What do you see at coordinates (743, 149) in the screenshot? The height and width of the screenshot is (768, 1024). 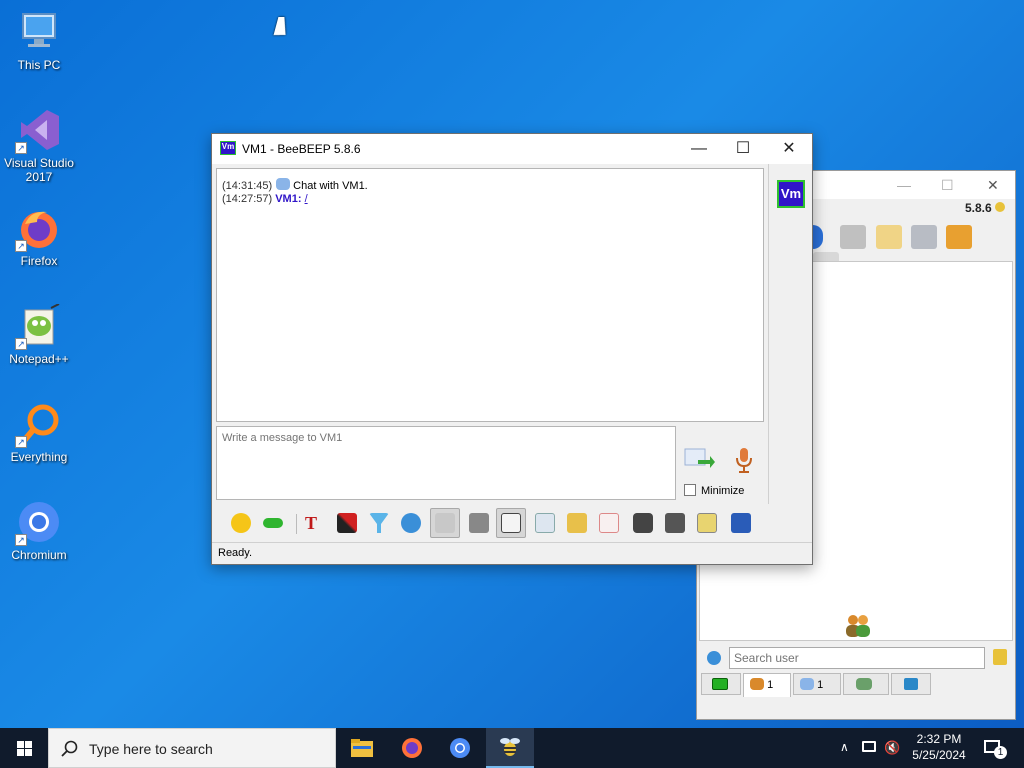 I see `maximize-button: ☐` at bounding box center [743, 149].